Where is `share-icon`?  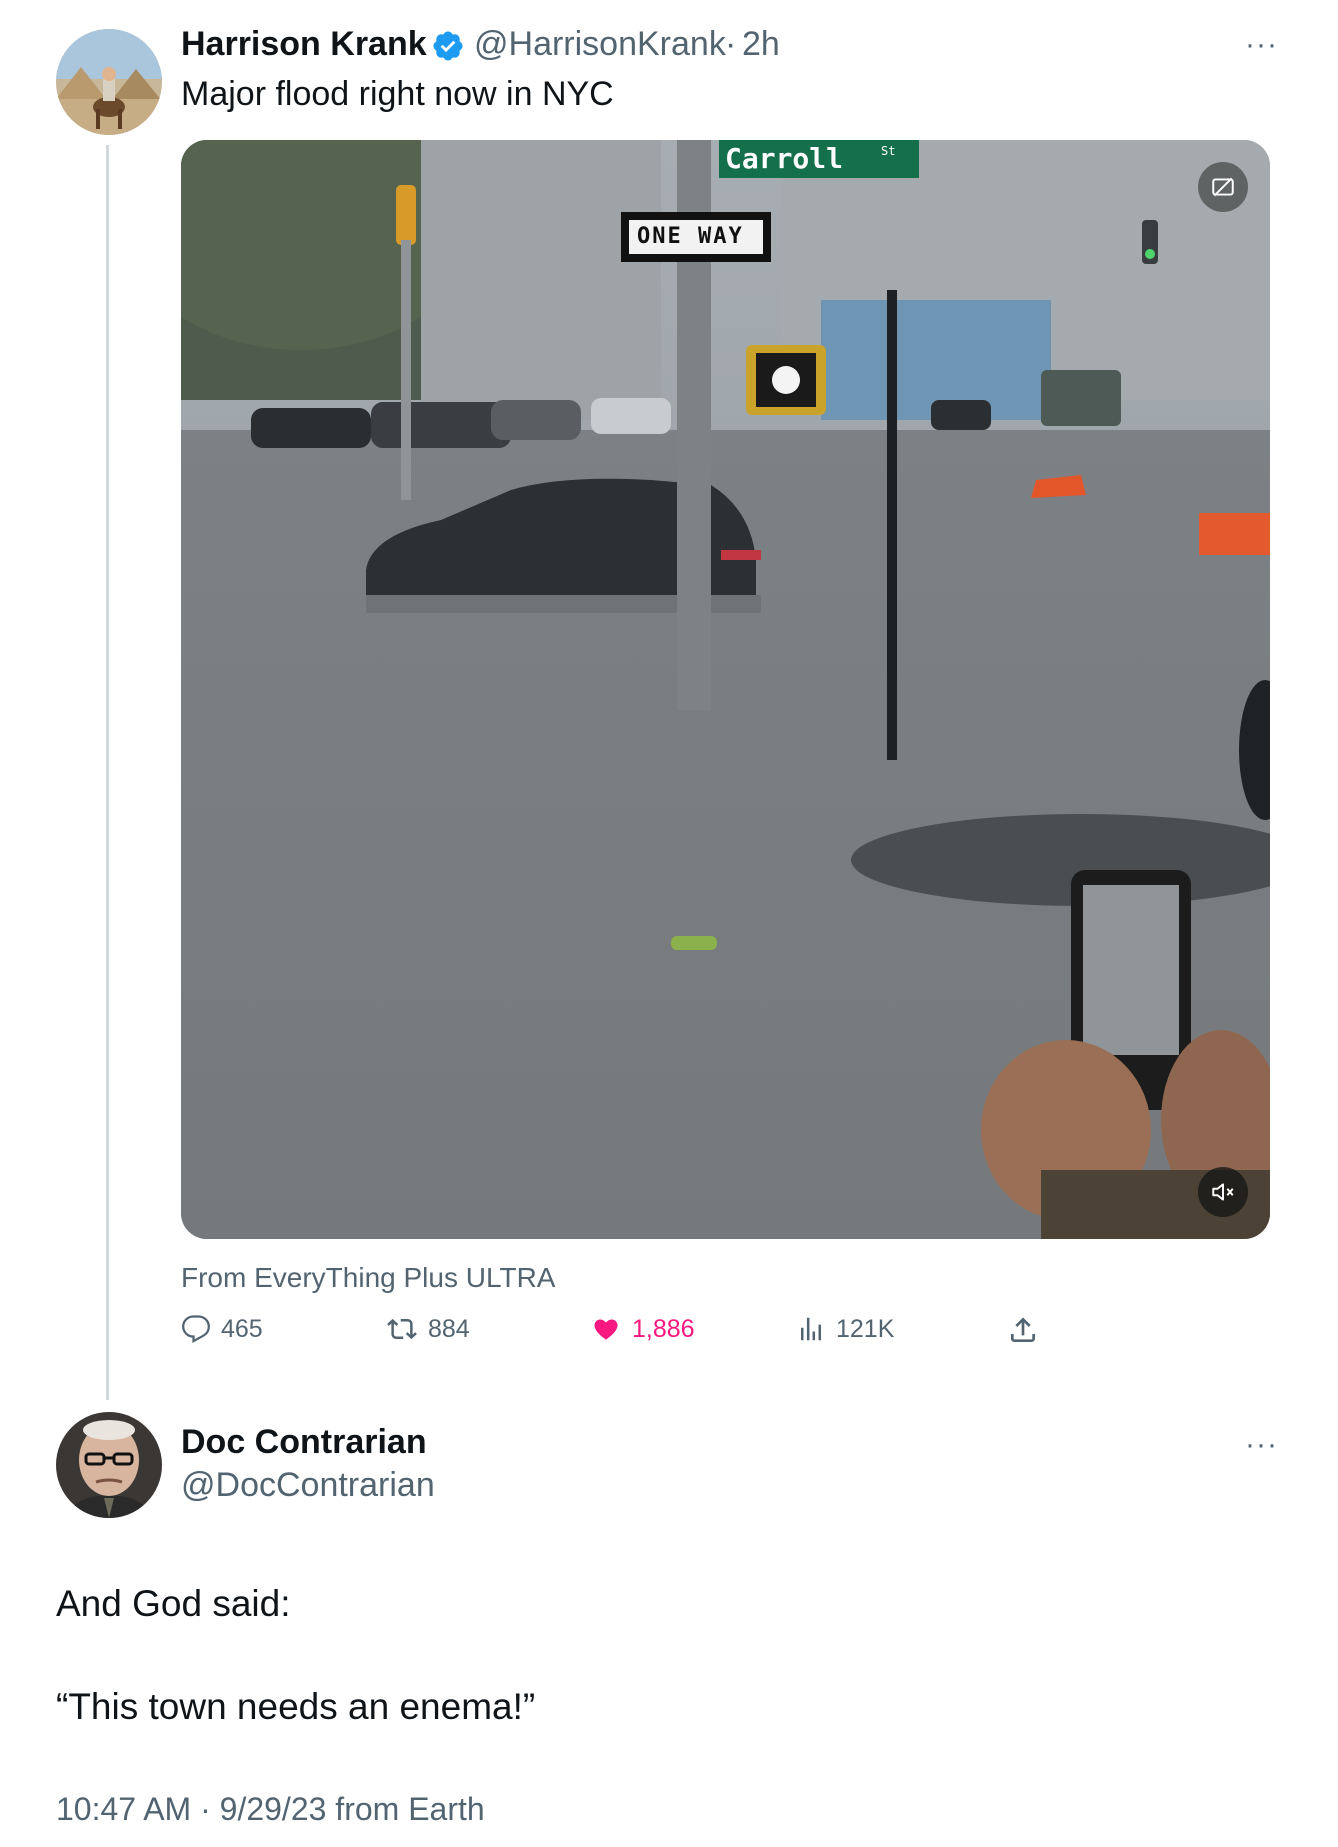 share-icon is located at coordinates (1023, 1329).